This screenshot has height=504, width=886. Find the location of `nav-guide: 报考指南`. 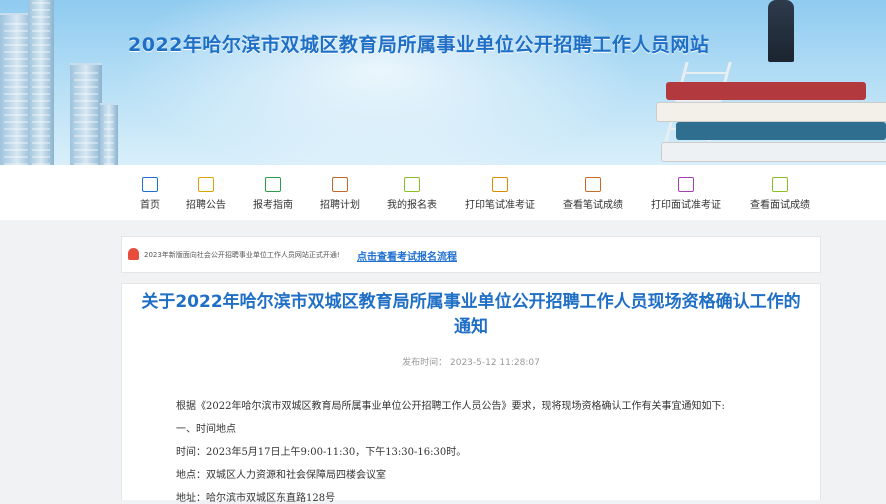

nav-guide: 报考指南 is located at coordinates (273, 194).